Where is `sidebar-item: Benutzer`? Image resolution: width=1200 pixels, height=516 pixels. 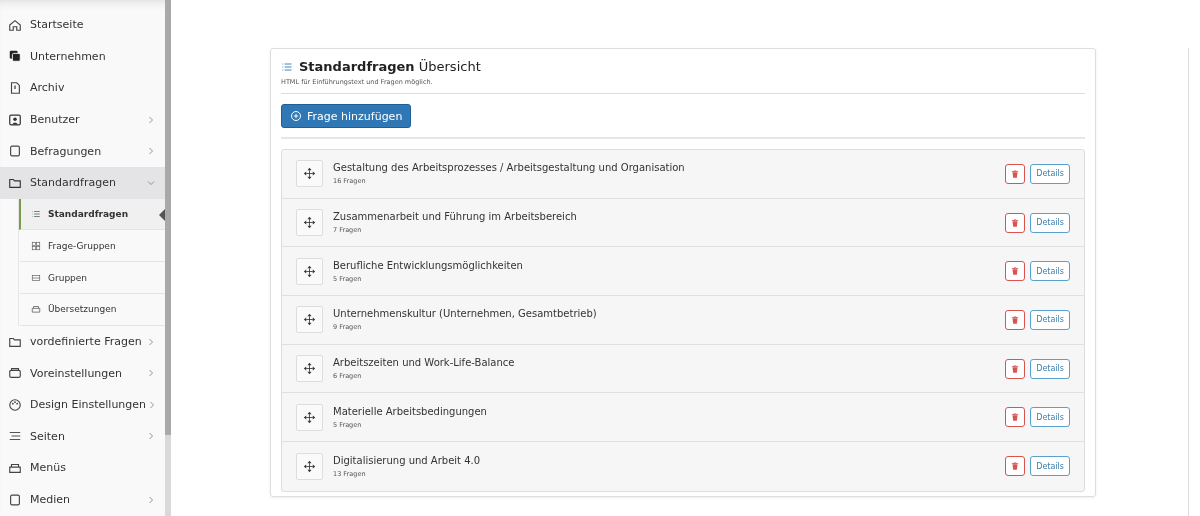 sidebar-item: Benutzer is located at coordinates (82, 119).